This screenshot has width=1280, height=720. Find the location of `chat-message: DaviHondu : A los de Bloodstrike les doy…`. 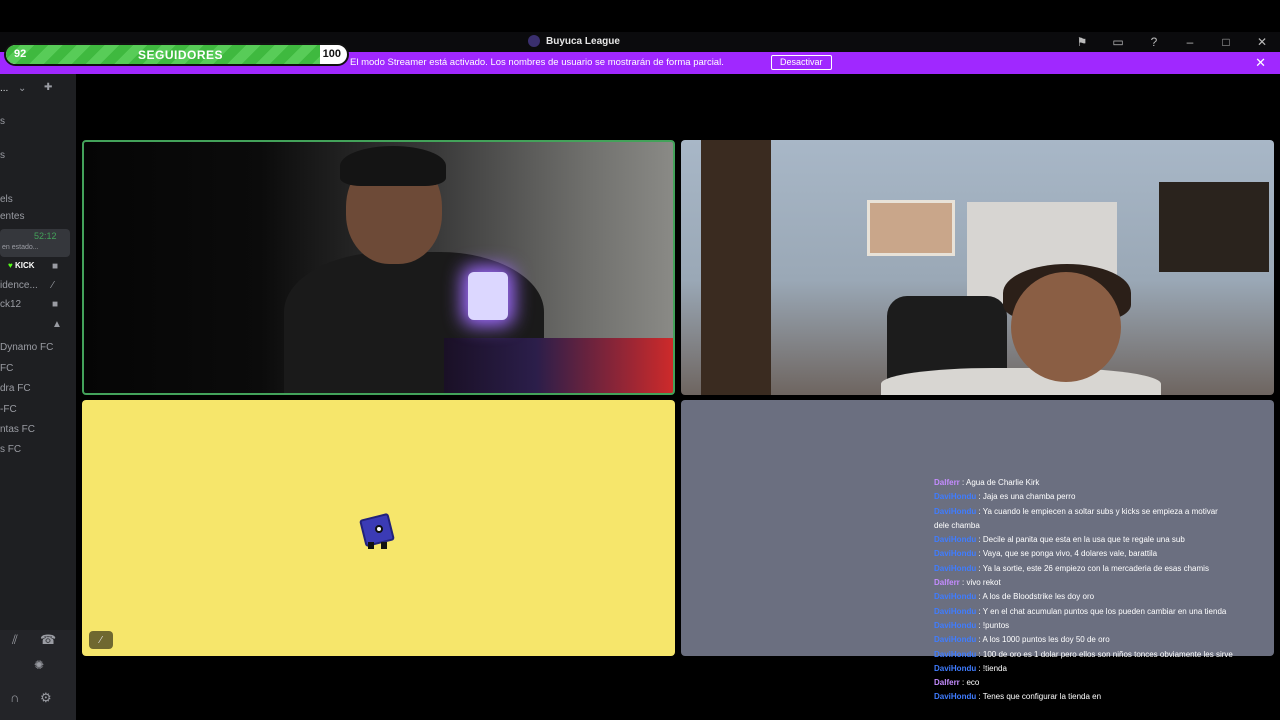

chat-message: DaviHondu : A los de Bloodstrike les doy… is located at coordinates (1084, 597).